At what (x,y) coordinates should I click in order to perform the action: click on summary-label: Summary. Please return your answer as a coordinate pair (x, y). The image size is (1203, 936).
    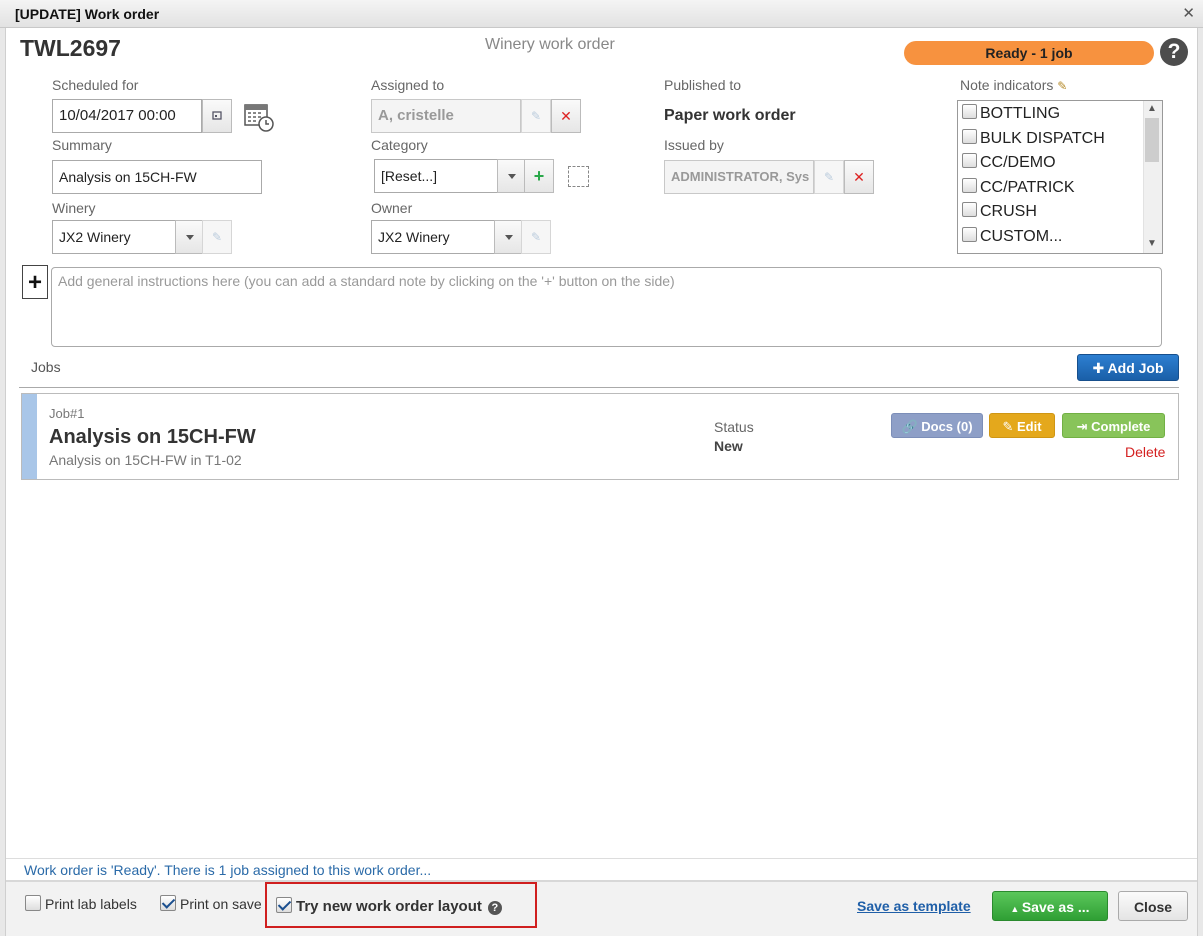
    Looking at the image, I should click on (82, 145).